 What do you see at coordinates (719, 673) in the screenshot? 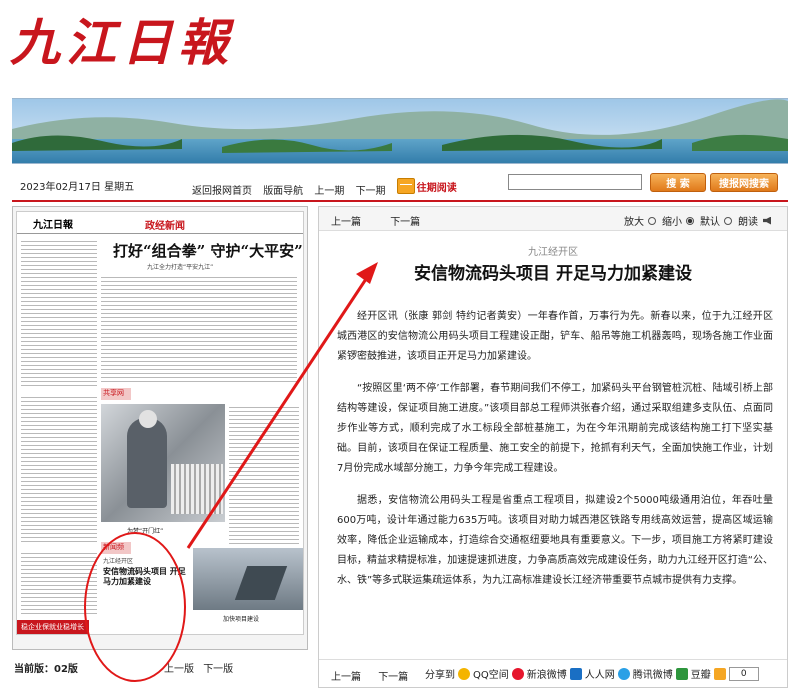
I see `share-more-icon` at bounding box center [719, 673].